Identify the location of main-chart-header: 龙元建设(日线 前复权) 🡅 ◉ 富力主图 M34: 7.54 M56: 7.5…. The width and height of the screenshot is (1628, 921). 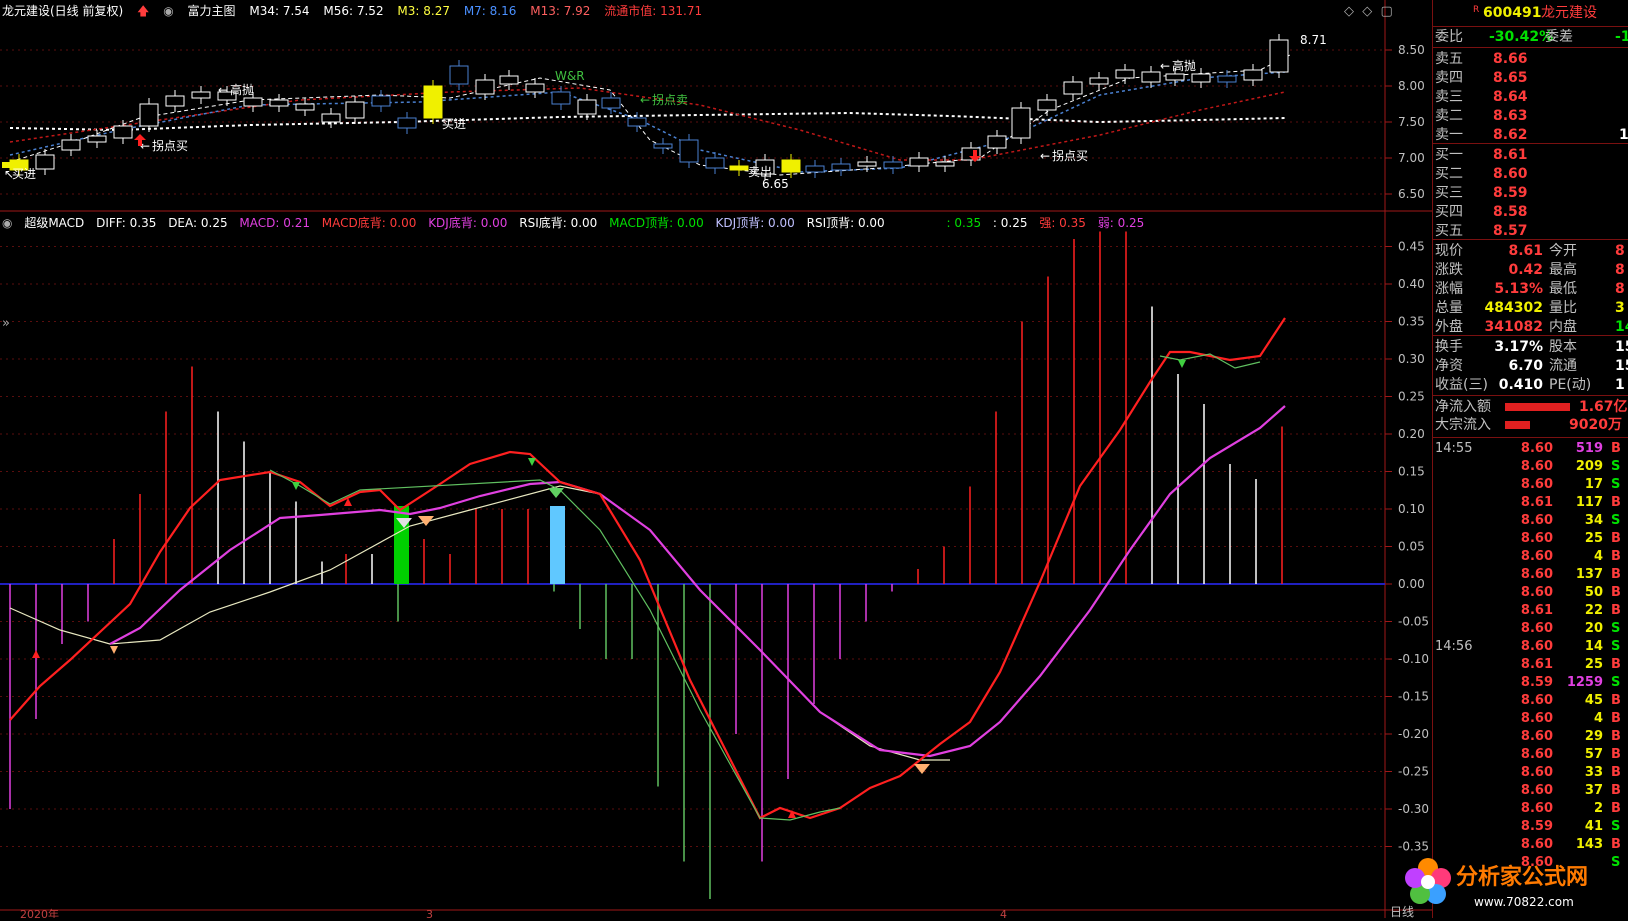
(357, 10).